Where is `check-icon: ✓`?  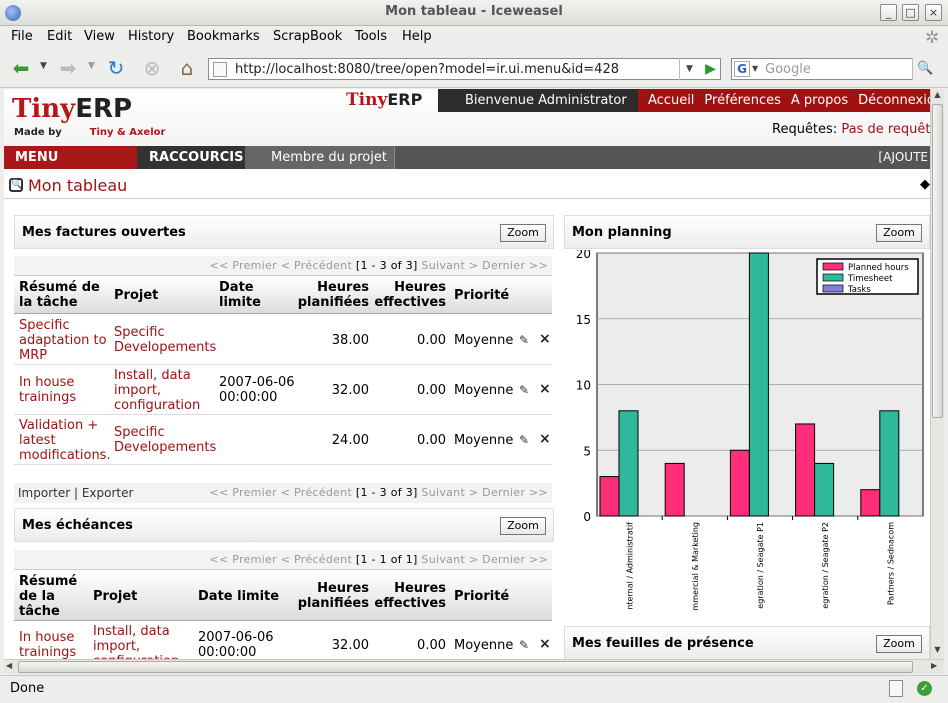
check-icon: ✓ is located at coordinates (924, 688).